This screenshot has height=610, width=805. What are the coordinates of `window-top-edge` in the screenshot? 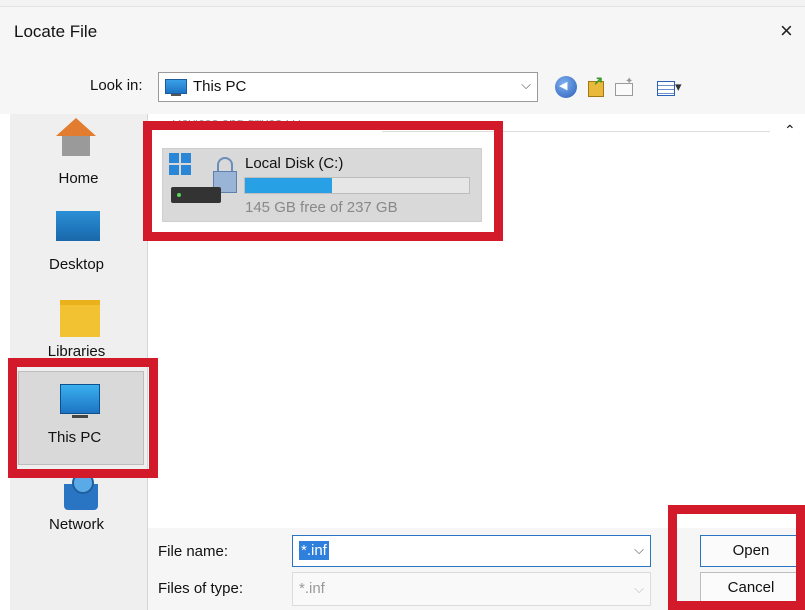 It's located at (402, 3).